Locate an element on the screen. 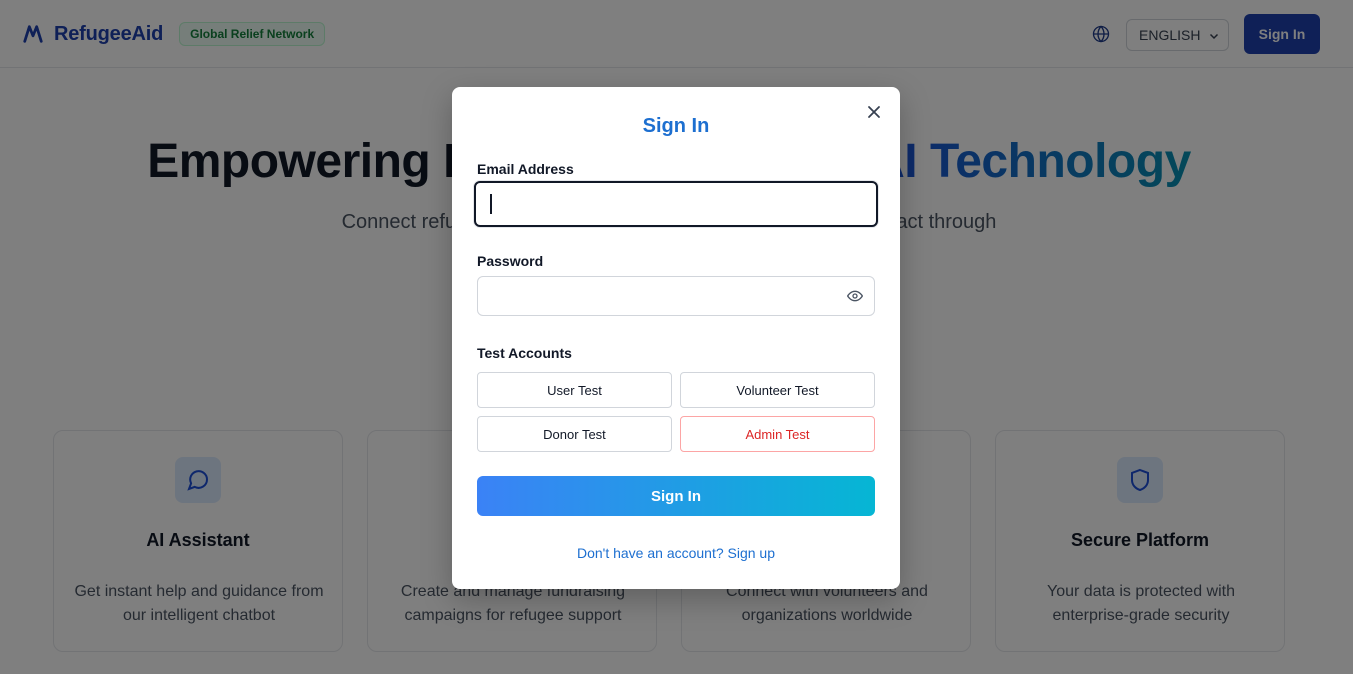 This screenshot has width=1353, height=674. signin-submit-button: Sign In is located at coordinates (676, 496).